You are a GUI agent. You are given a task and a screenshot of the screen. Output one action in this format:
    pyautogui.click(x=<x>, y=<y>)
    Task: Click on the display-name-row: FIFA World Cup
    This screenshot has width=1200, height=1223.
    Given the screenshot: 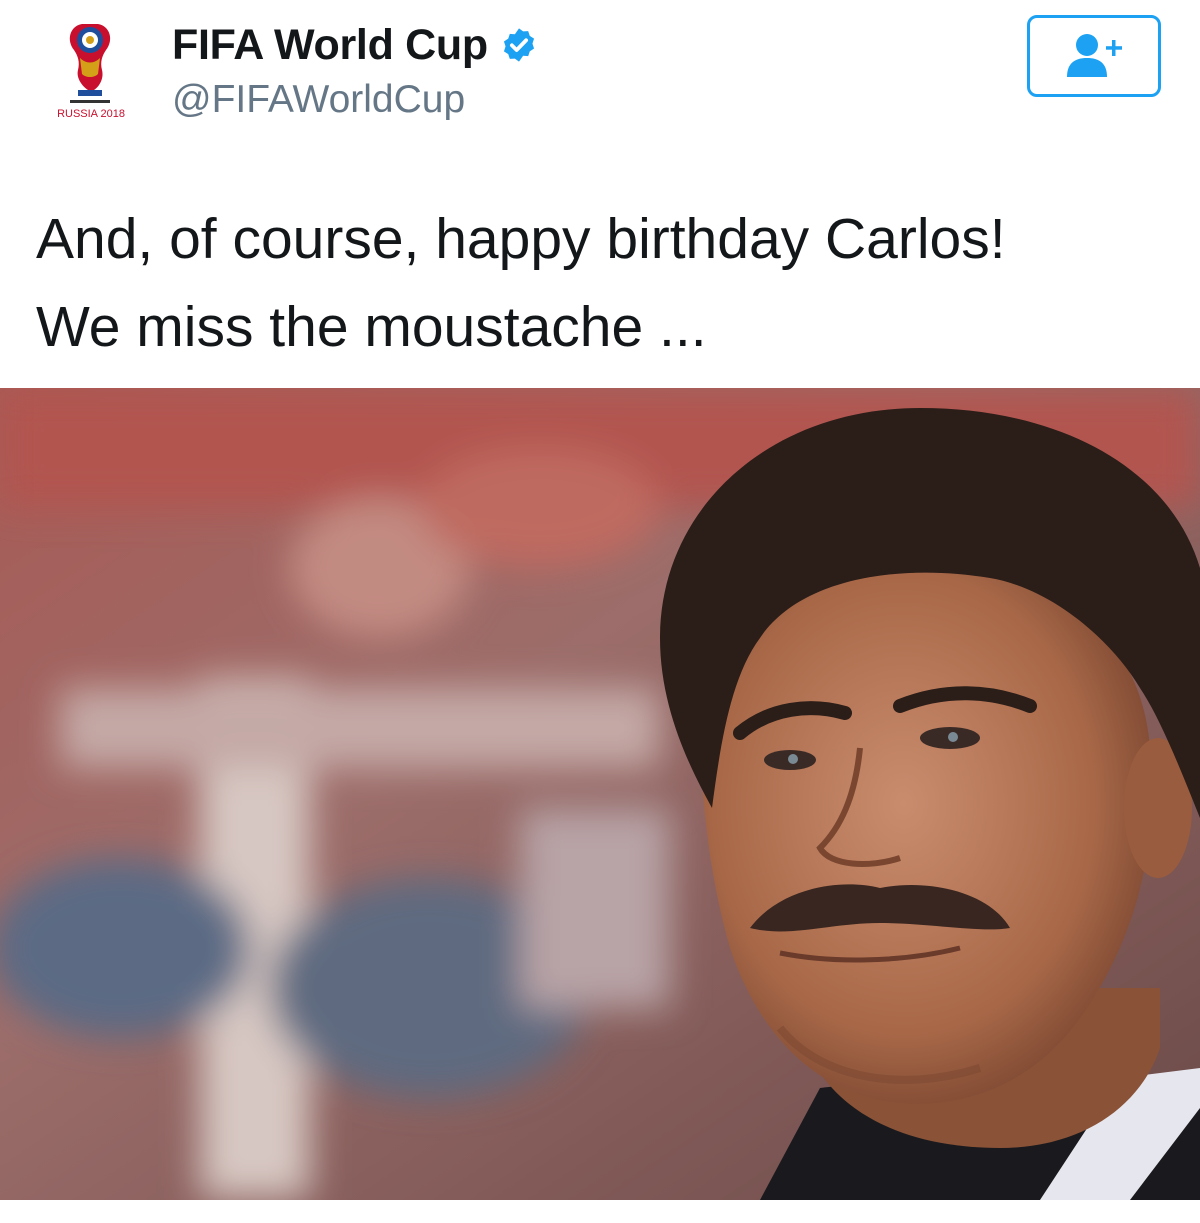 What is the action you would take?
    pyautogui.click(x=355, y=45)
    